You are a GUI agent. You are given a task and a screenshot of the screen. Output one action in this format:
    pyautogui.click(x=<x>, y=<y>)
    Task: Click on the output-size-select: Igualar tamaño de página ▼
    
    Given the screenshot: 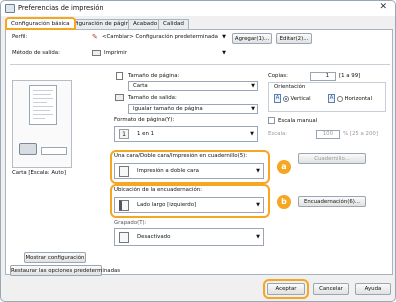 What is the action you would take?
    pyautogui.click(x=193, y=109)
    